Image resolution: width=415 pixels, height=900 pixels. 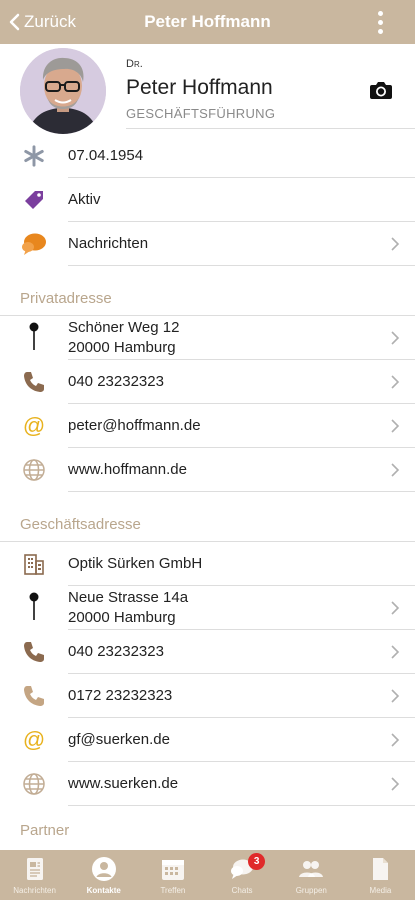 What do you see at coordinates (207, 200) in the screenshot?
I see `status-row: Aktiv` at bounding box center [207, 200].